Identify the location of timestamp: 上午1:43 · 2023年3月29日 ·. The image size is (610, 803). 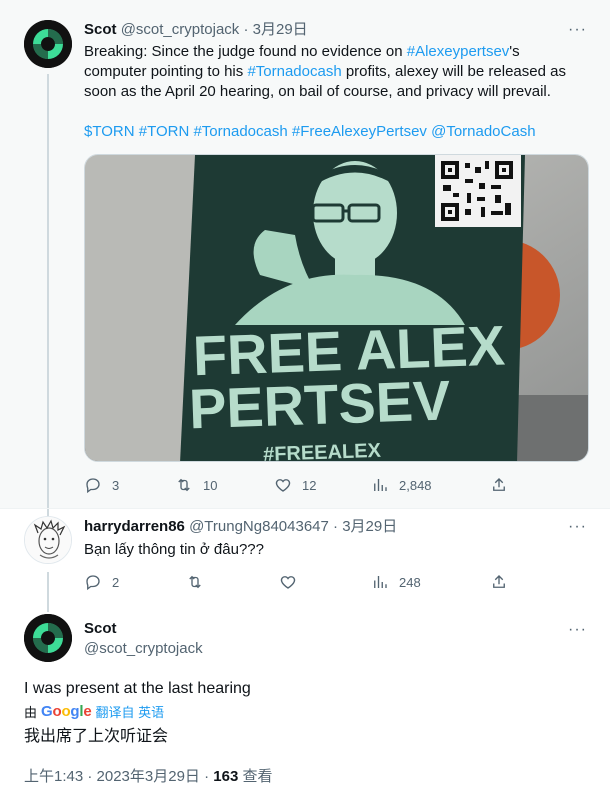
(118, 776).